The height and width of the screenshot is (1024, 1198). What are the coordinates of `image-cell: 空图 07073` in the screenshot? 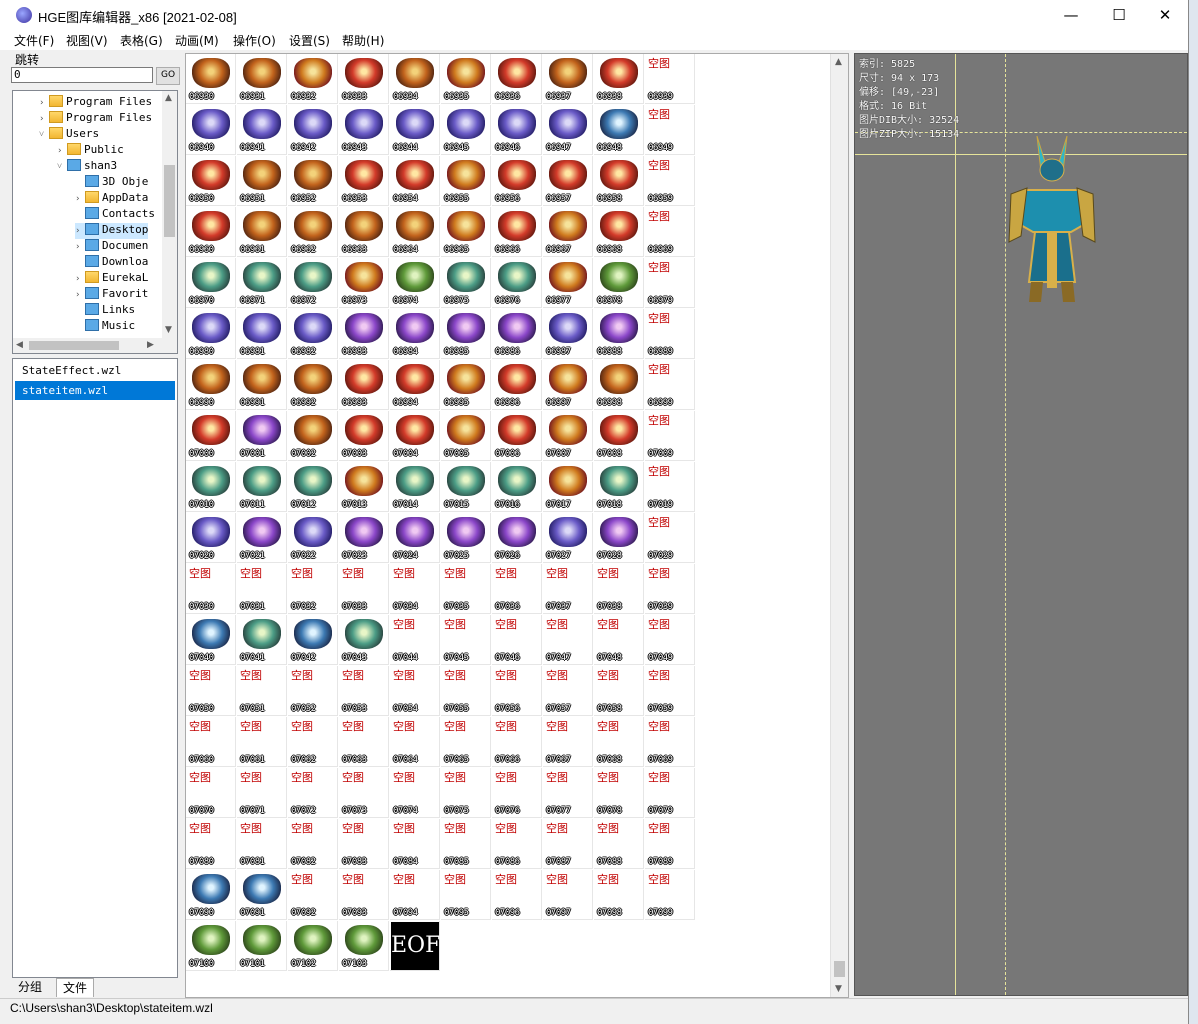 It's located at (364, 793).